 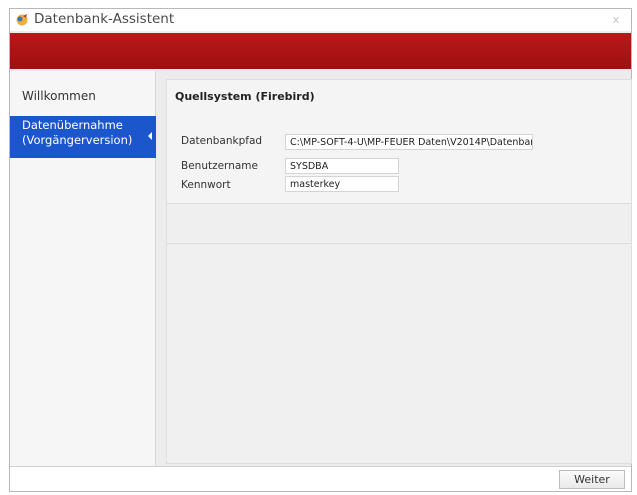 What do you see at coordinates (72, 125) in the screenshot?
I see `sidebar-item-label: Datenübernahme` at bounding box center [72, 125].